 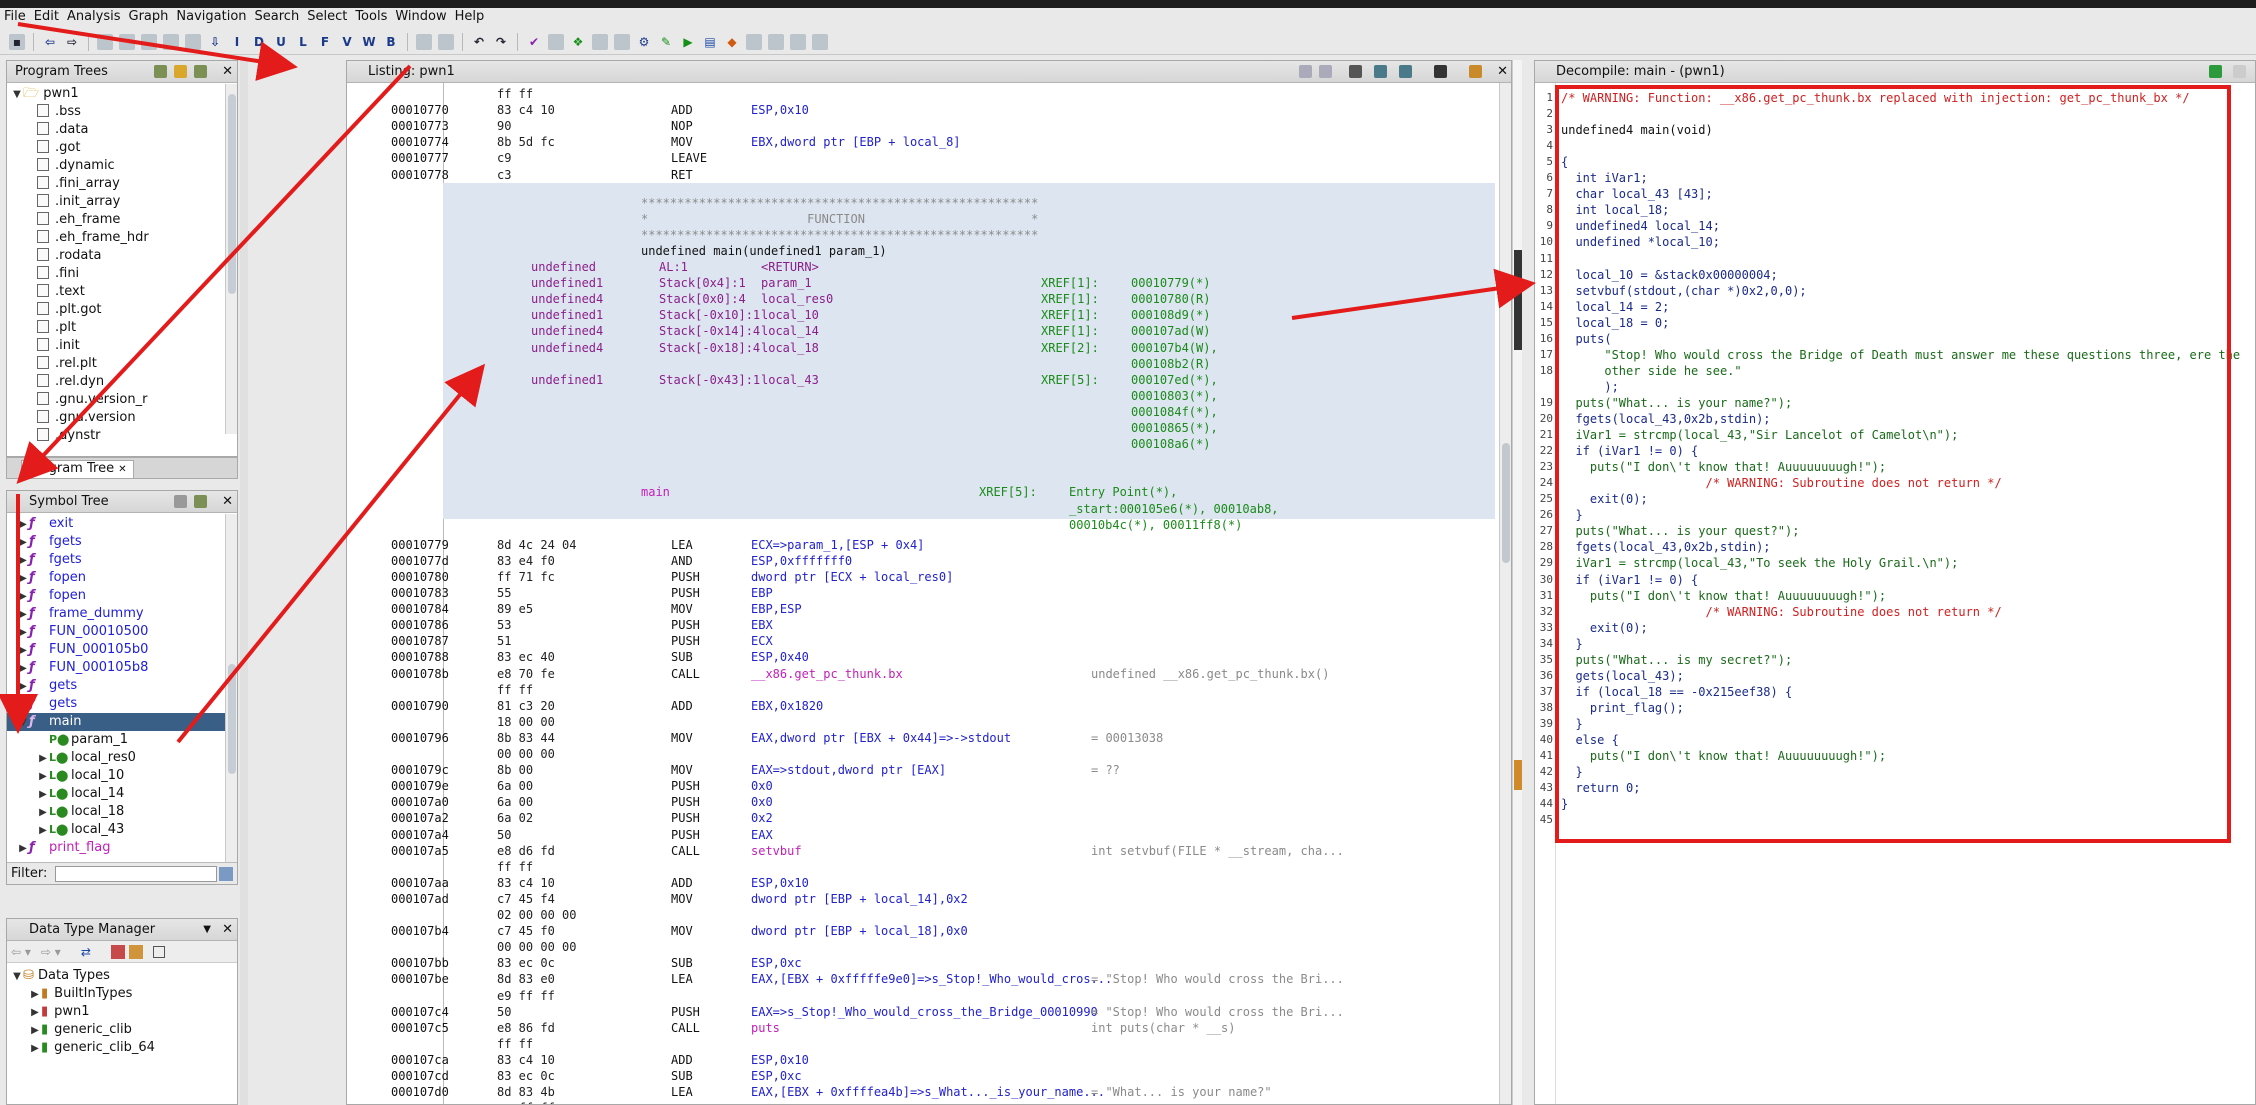 What do you see at coordinates (124, 364) in the screenshot?
I see `program-tree-item: .rel.plt` at bounding box center [124, 364].